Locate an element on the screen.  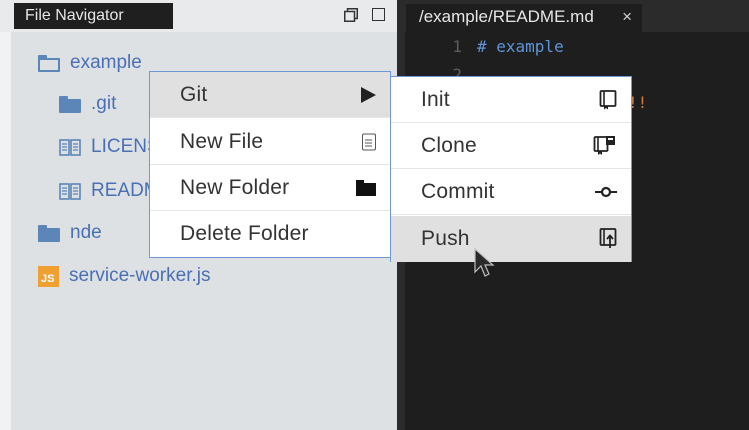
menu-item-delete-folder: Delete Folder is located at coordinates (270, 234).